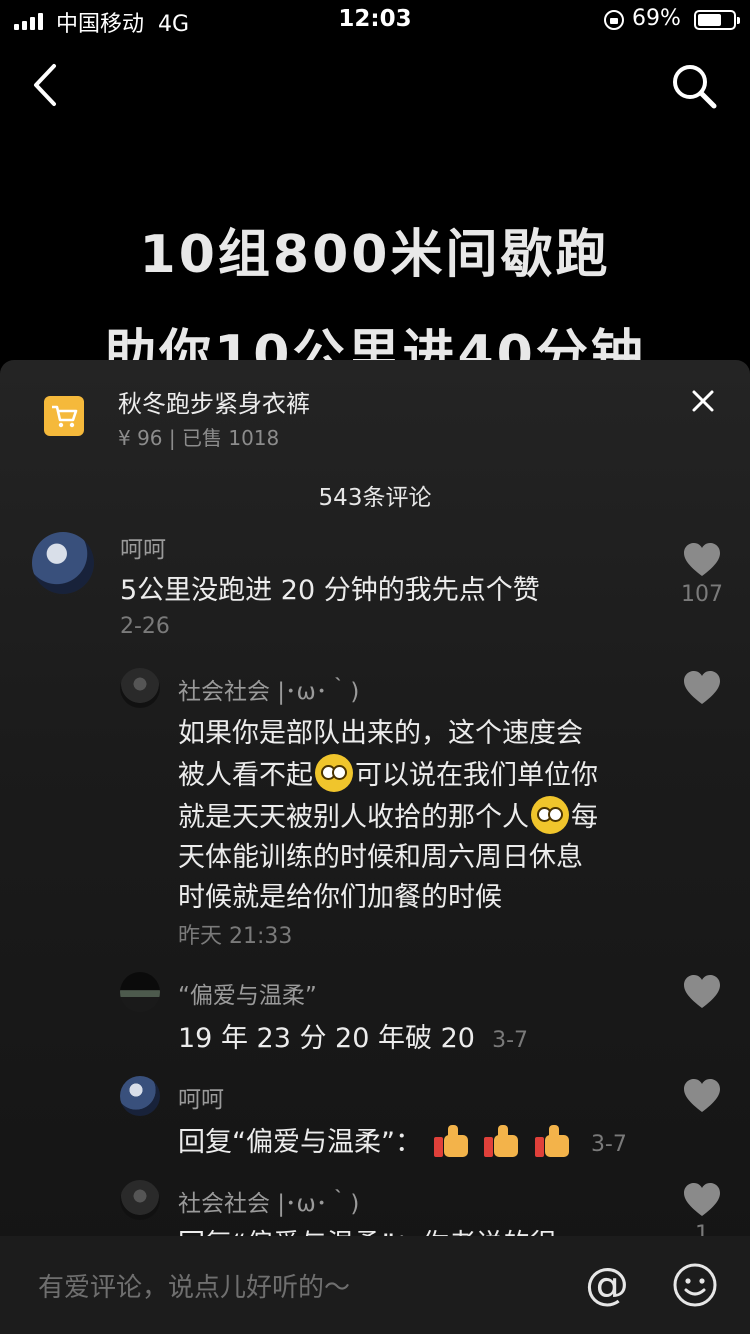  What do you see at coordinates (607, 1285) in the screenshot?
I see `mention-button: @` at bounding box center [607, 1285].